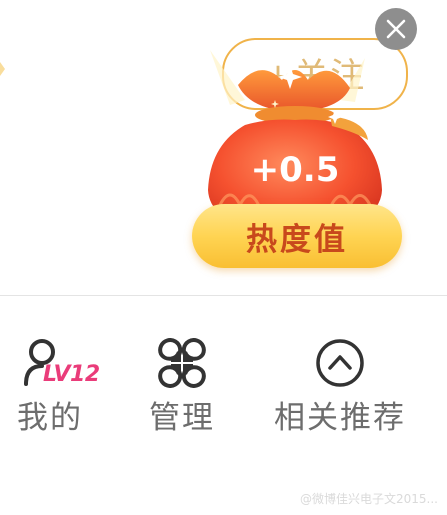 The image size is (447, 515). What do you see at coordinates (182, 363) in the screenshot?
I see `manage-grid-icon` at bounding box center [182, 363].